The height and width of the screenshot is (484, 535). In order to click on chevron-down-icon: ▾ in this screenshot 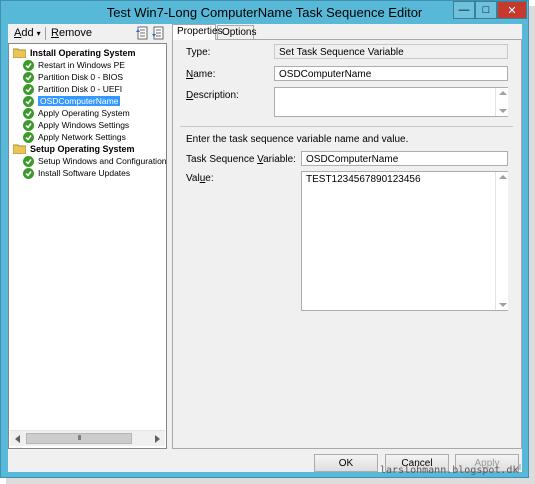, I will do `click(38, 33)`.